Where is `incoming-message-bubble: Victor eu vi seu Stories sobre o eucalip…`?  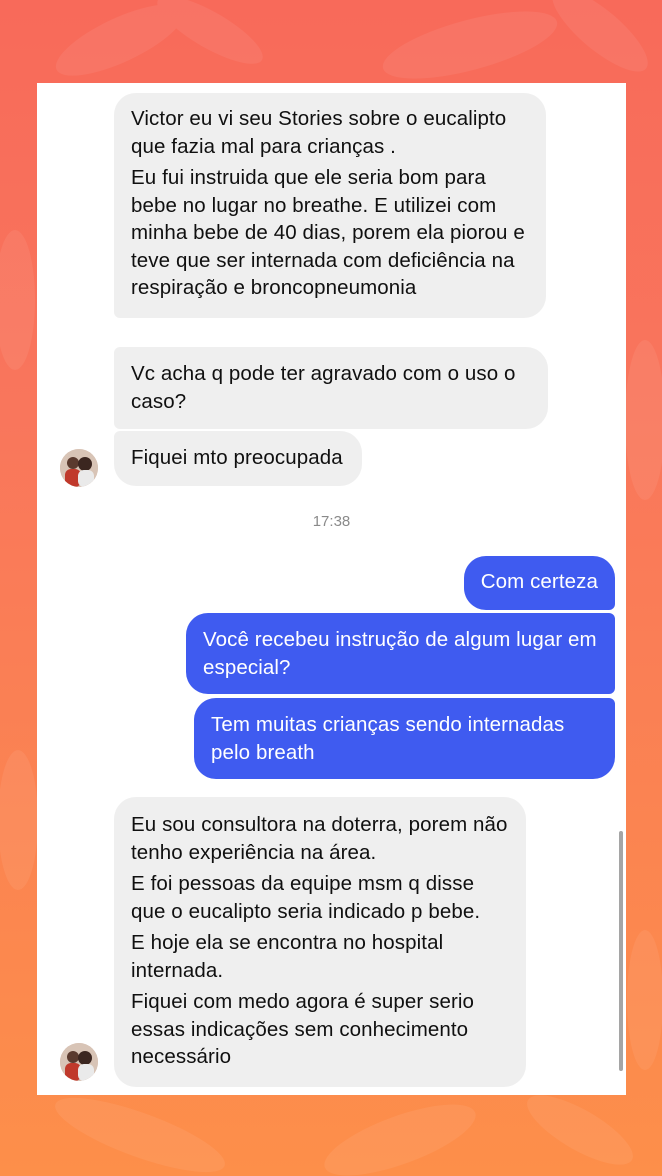
incoming-message-bubble: Victor eu vi seu Stories sobre o eucalip… is located at coordinates (330, 205).